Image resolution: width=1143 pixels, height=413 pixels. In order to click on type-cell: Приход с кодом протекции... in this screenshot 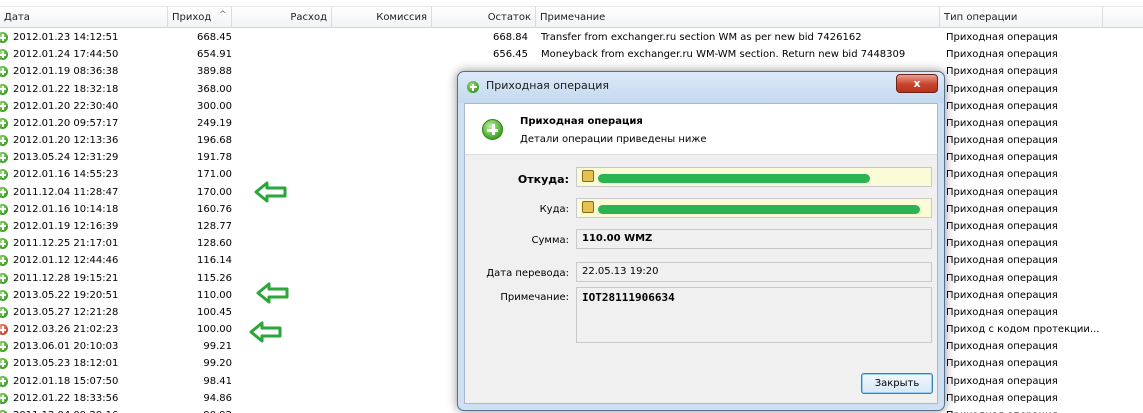, I will do `click(1023, 330)`.